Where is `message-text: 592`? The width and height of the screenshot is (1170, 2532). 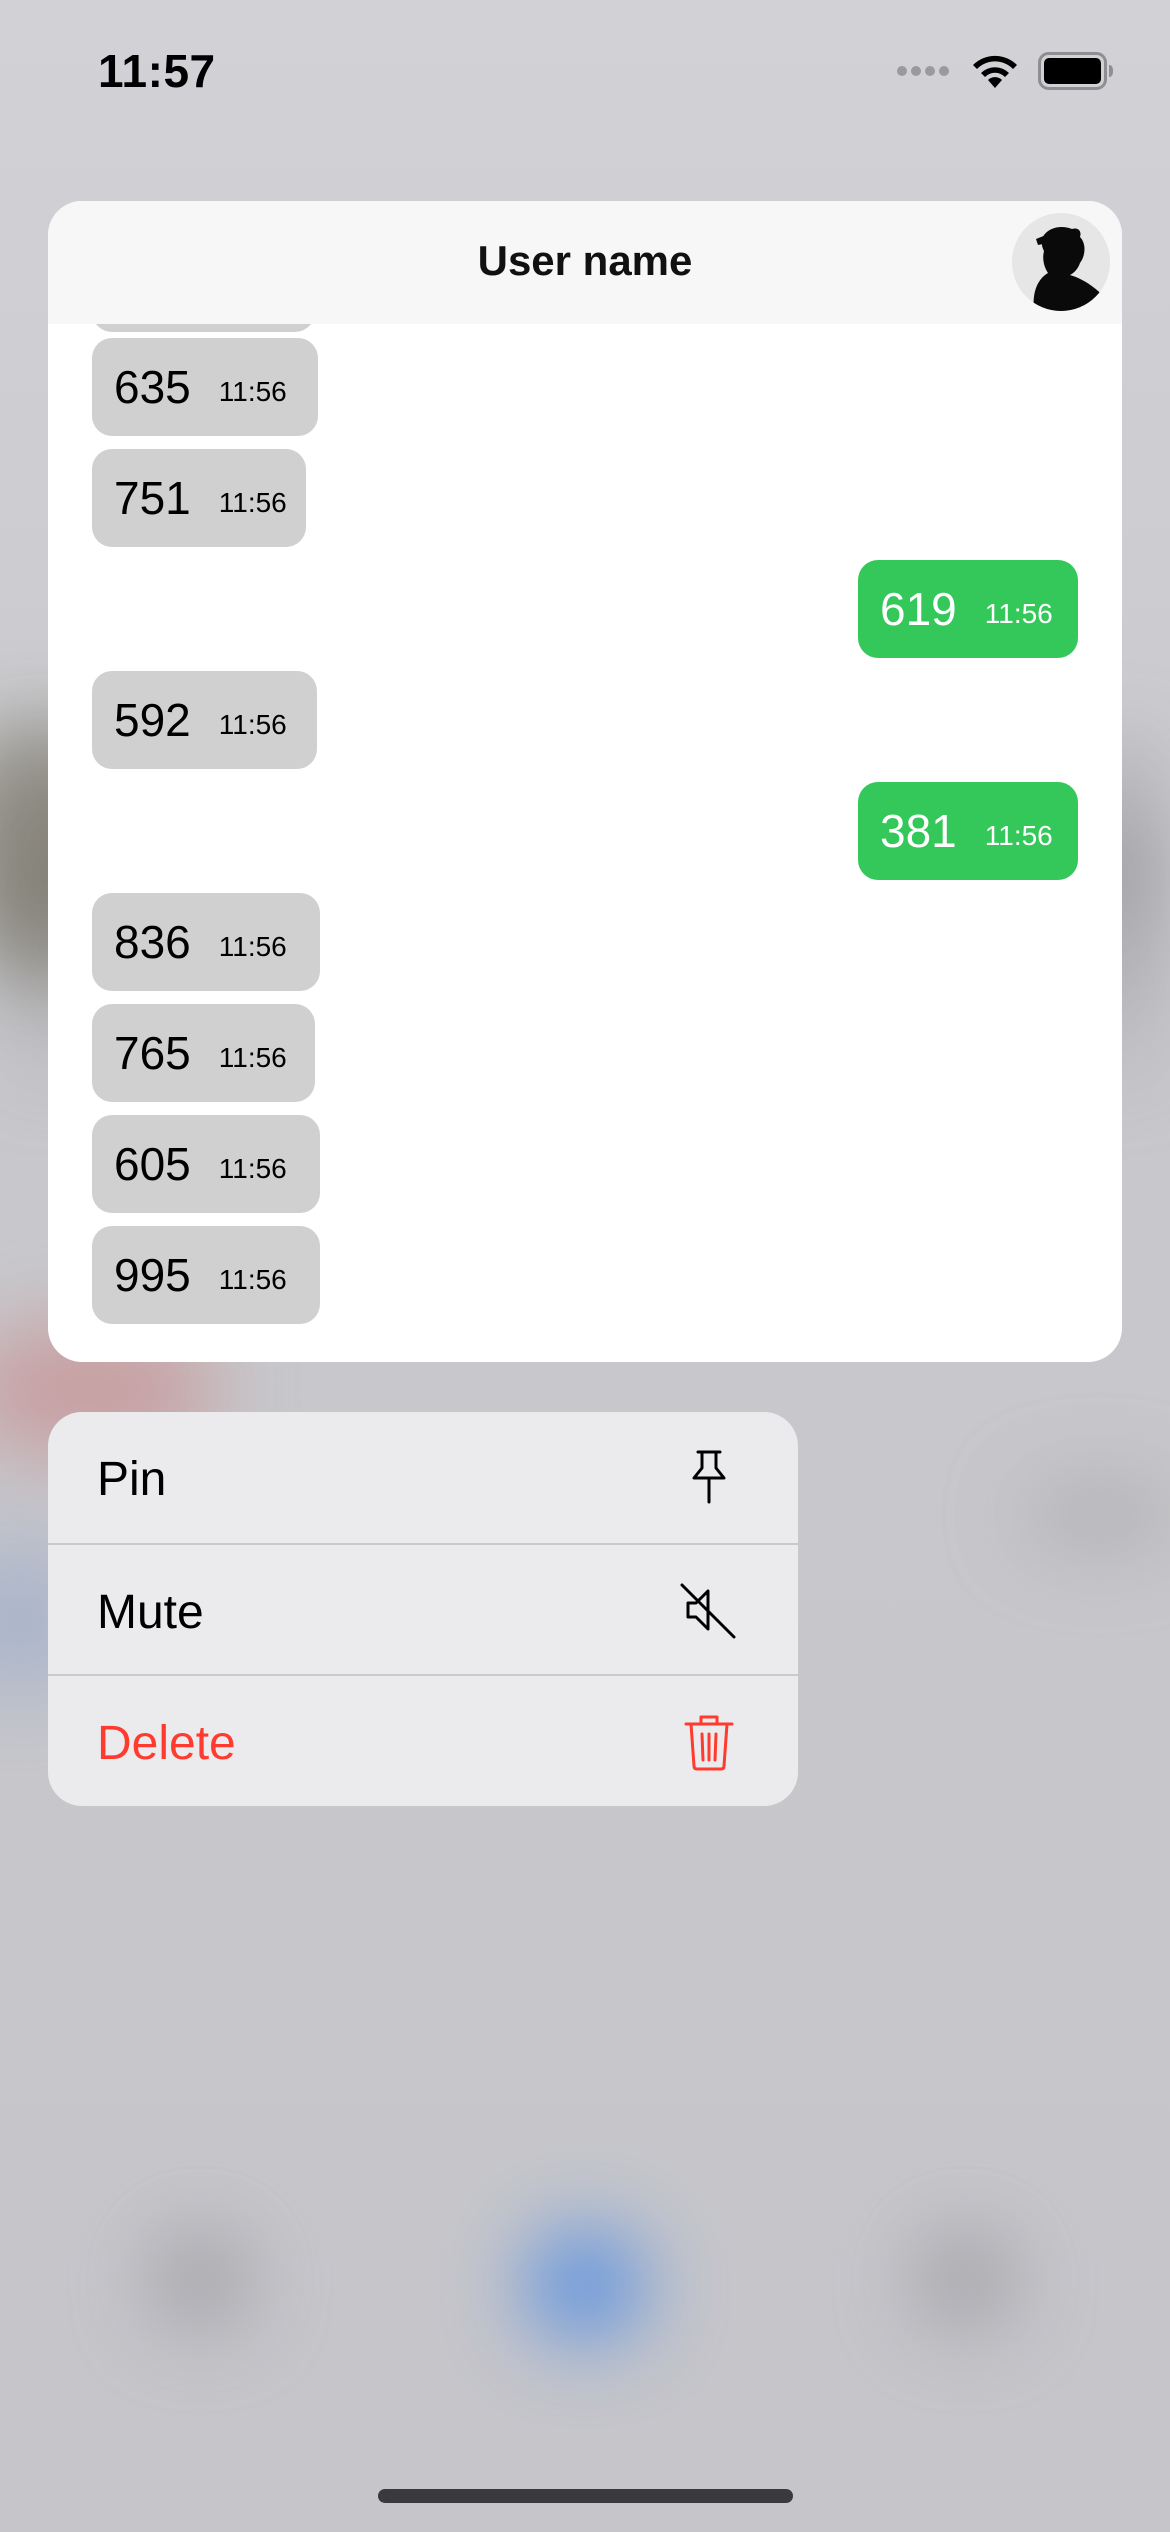 message-text: 592 is located at coordinates (152, 720).